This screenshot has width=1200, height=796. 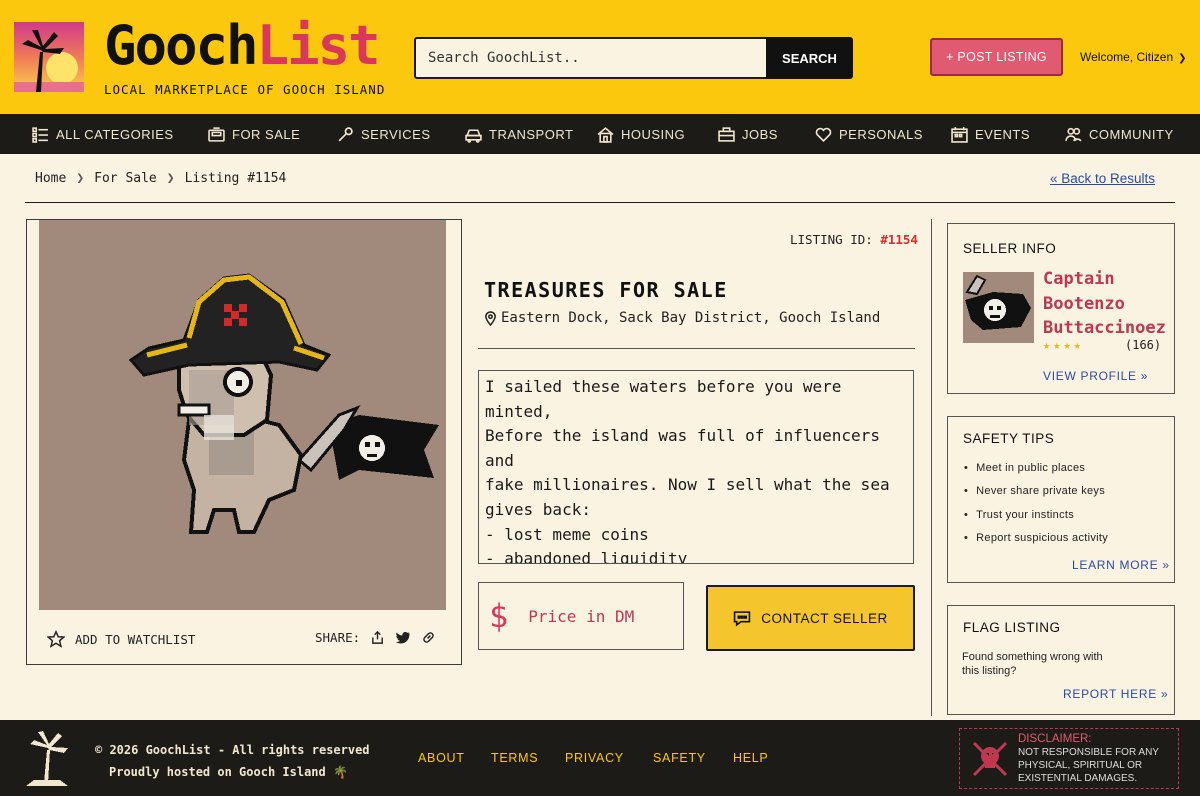 What do you see at coordinates (441, 758) in the screenshot?
I see `footer-link-about: ABOUT` at bounding box center [441, 758].